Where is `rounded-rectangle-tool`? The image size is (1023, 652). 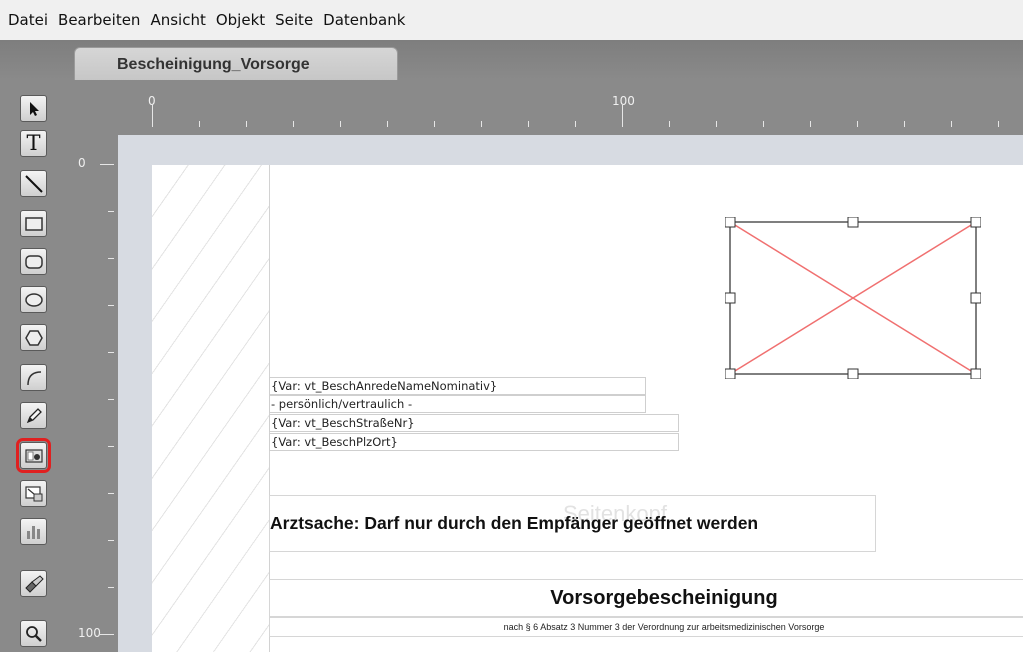 rounded-rectangle-tool is located at coordinates (33, 261).